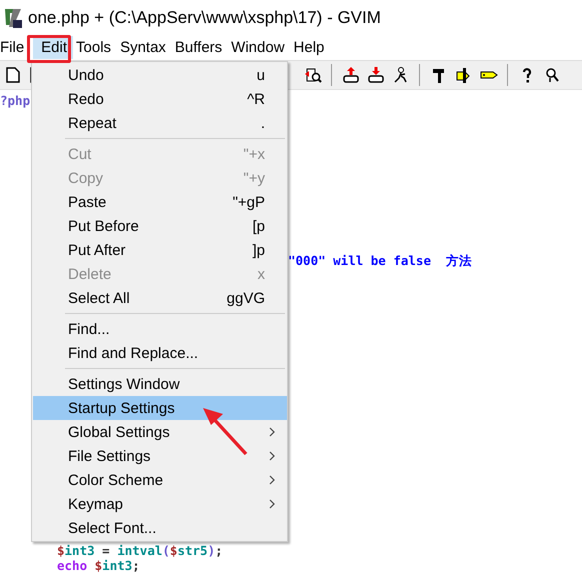 The height and width of the screenshot is (577, 582). What do you see at coordinates (13, 17) in the screenshot?
I see `app-icon` at bounding box center [13, 17].